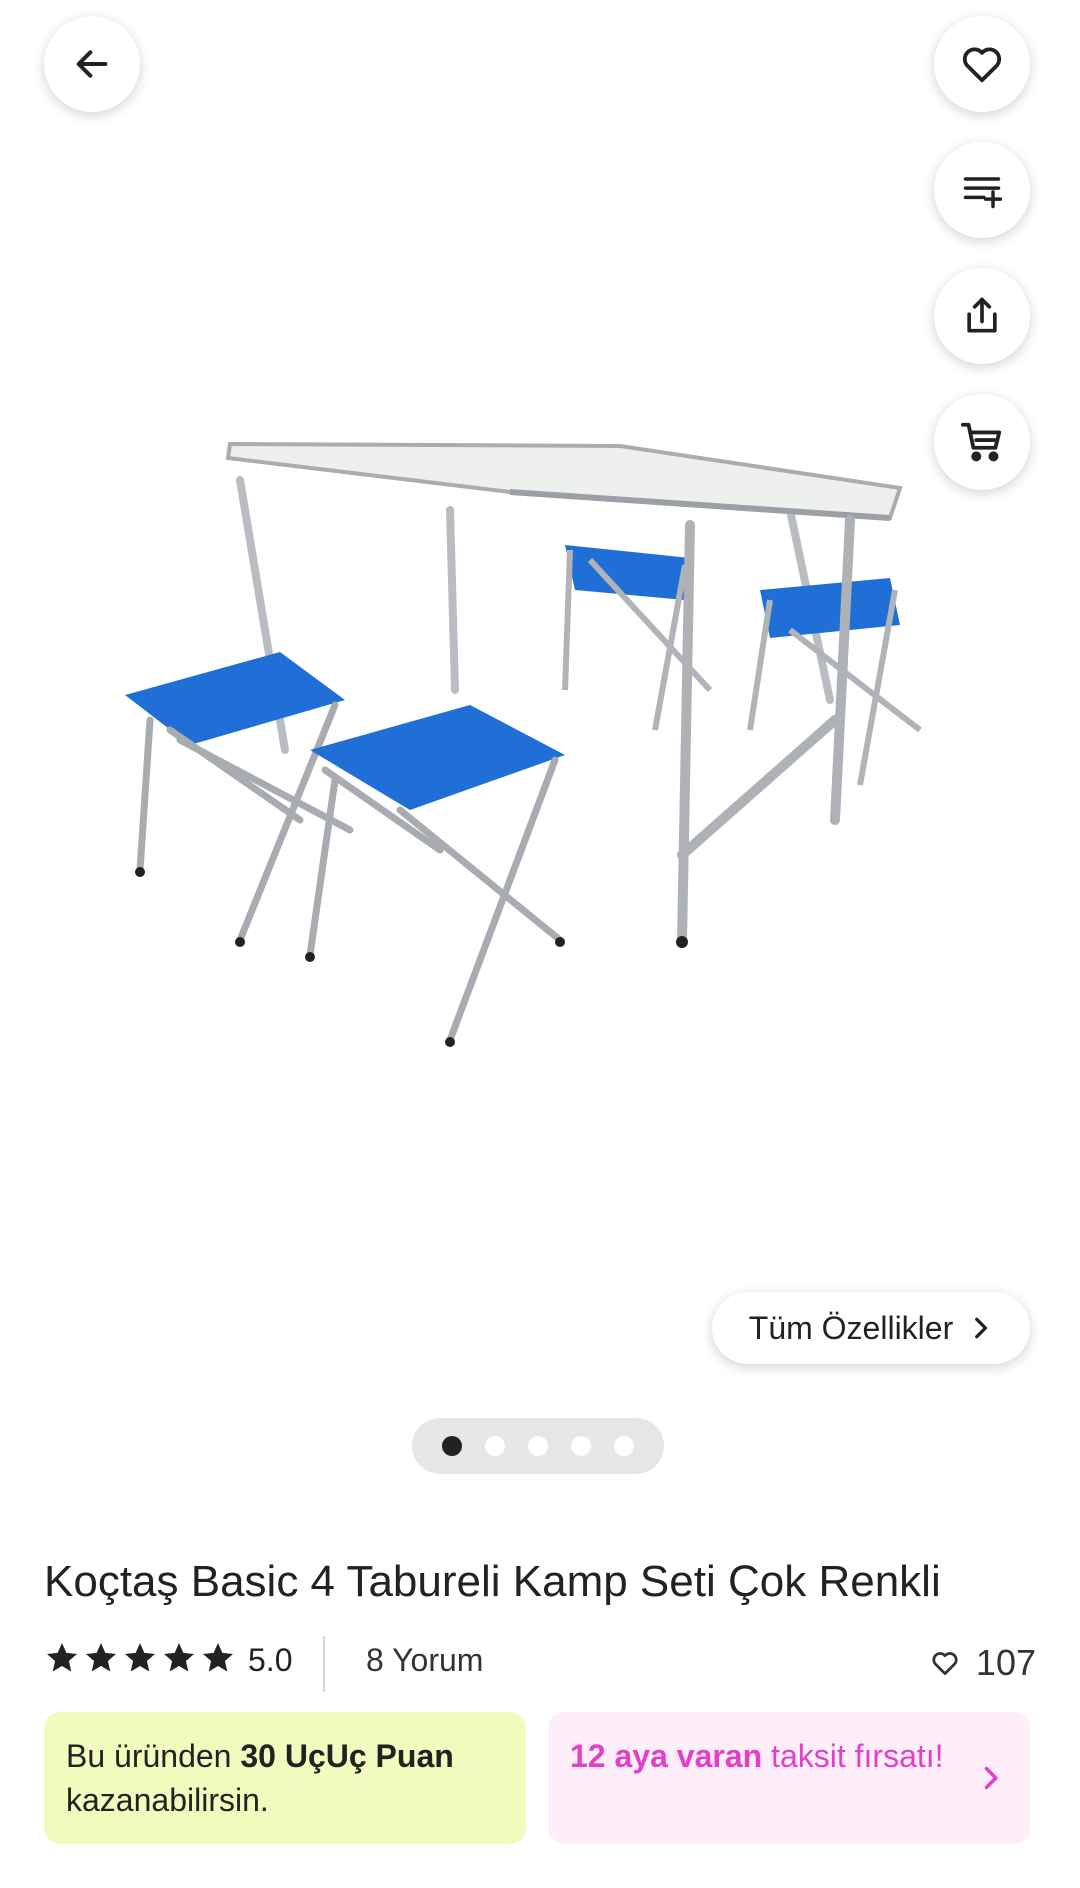 Image resolution: width=1080 pixels, height=1888 pixels. I want to click on share-icon, so click(982, 315).